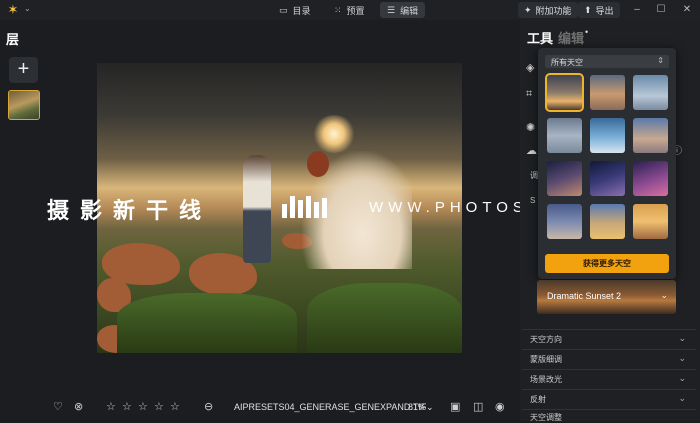 The height and width of the screenshot is (423, 700). What do you see at coordinates (529, 94) in the screenshot?
I see `crop-icon: ⌗` at bounding box center [529, 94].